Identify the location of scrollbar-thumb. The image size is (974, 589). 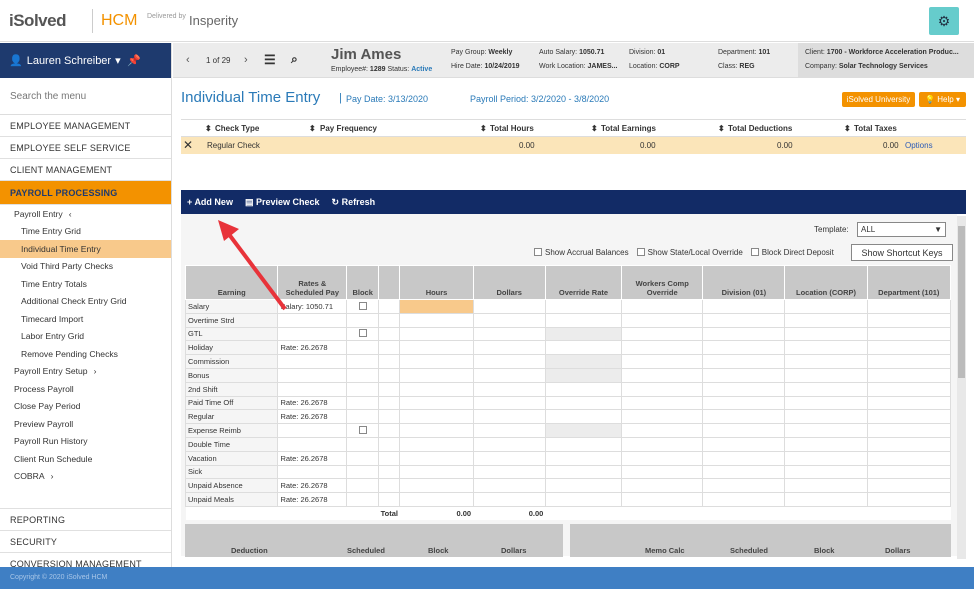
(961, 302).